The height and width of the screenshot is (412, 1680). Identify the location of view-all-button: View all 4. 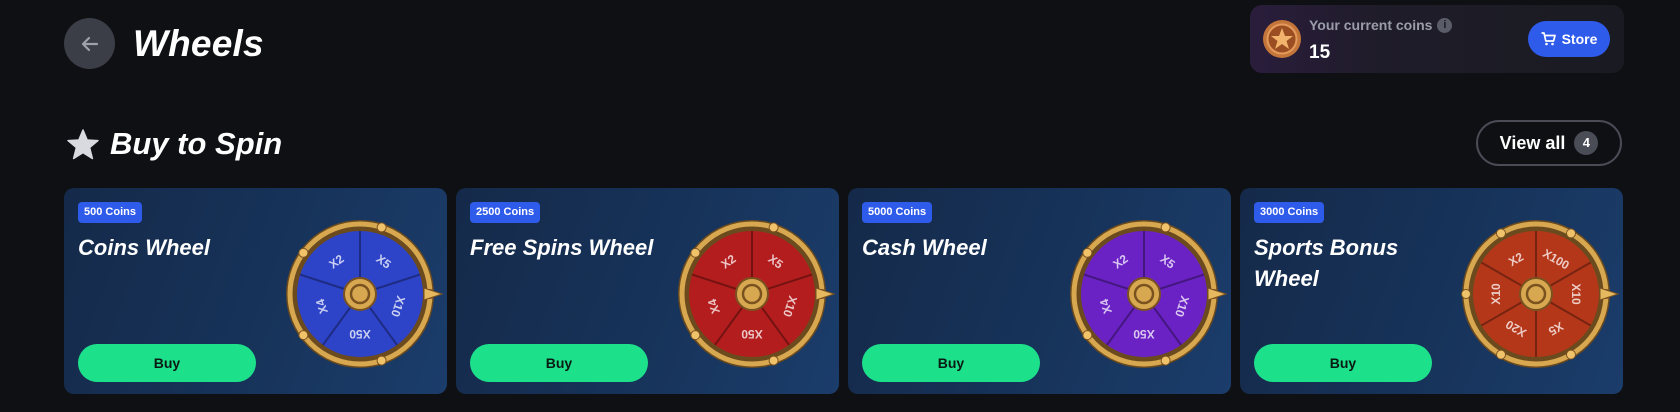
(1549, 143).